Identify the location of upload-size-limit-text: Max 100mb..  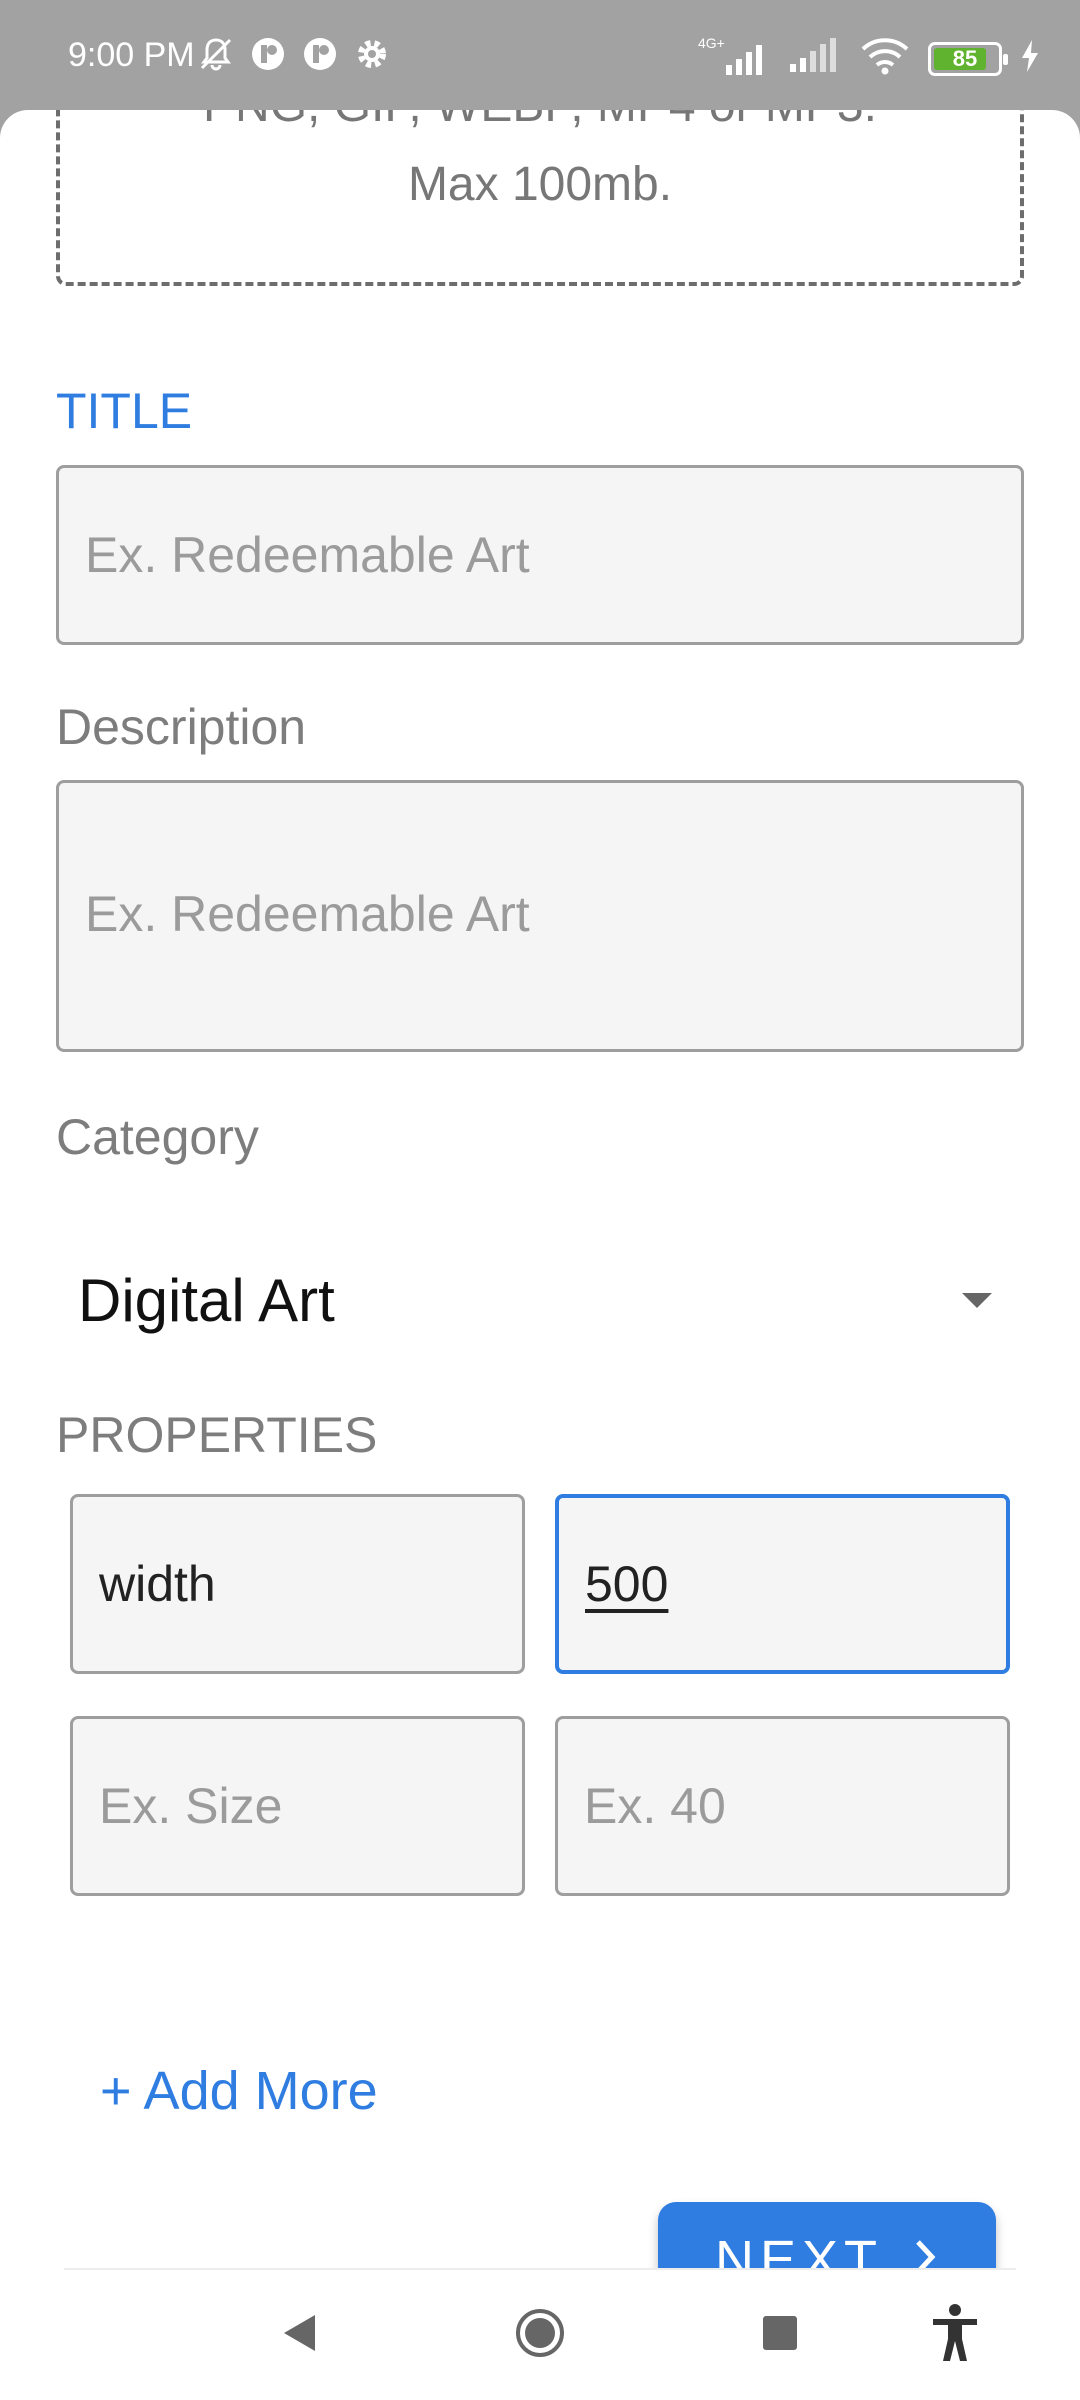
(540, 184).